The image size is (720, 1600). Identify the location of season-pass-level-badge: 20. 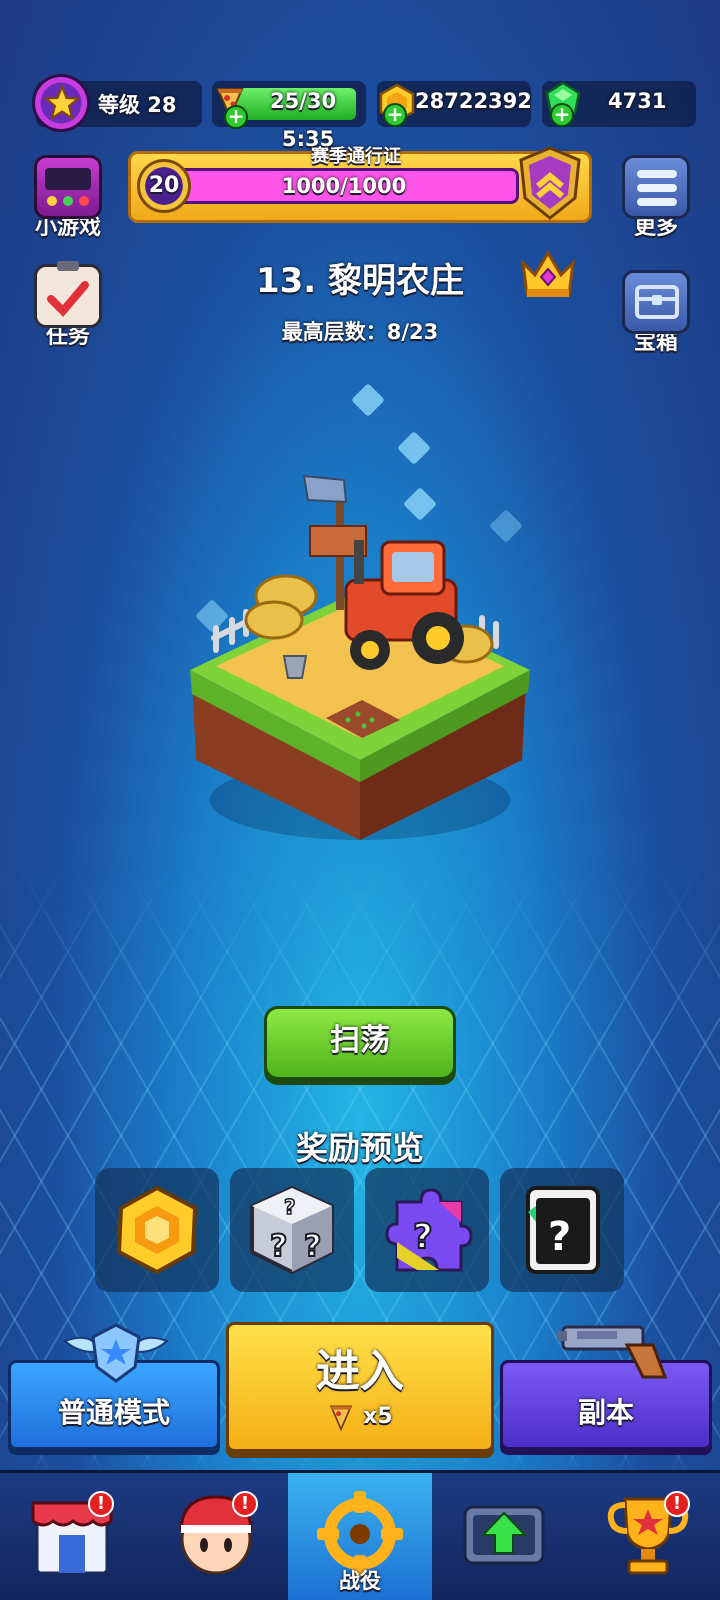
(164, 186).